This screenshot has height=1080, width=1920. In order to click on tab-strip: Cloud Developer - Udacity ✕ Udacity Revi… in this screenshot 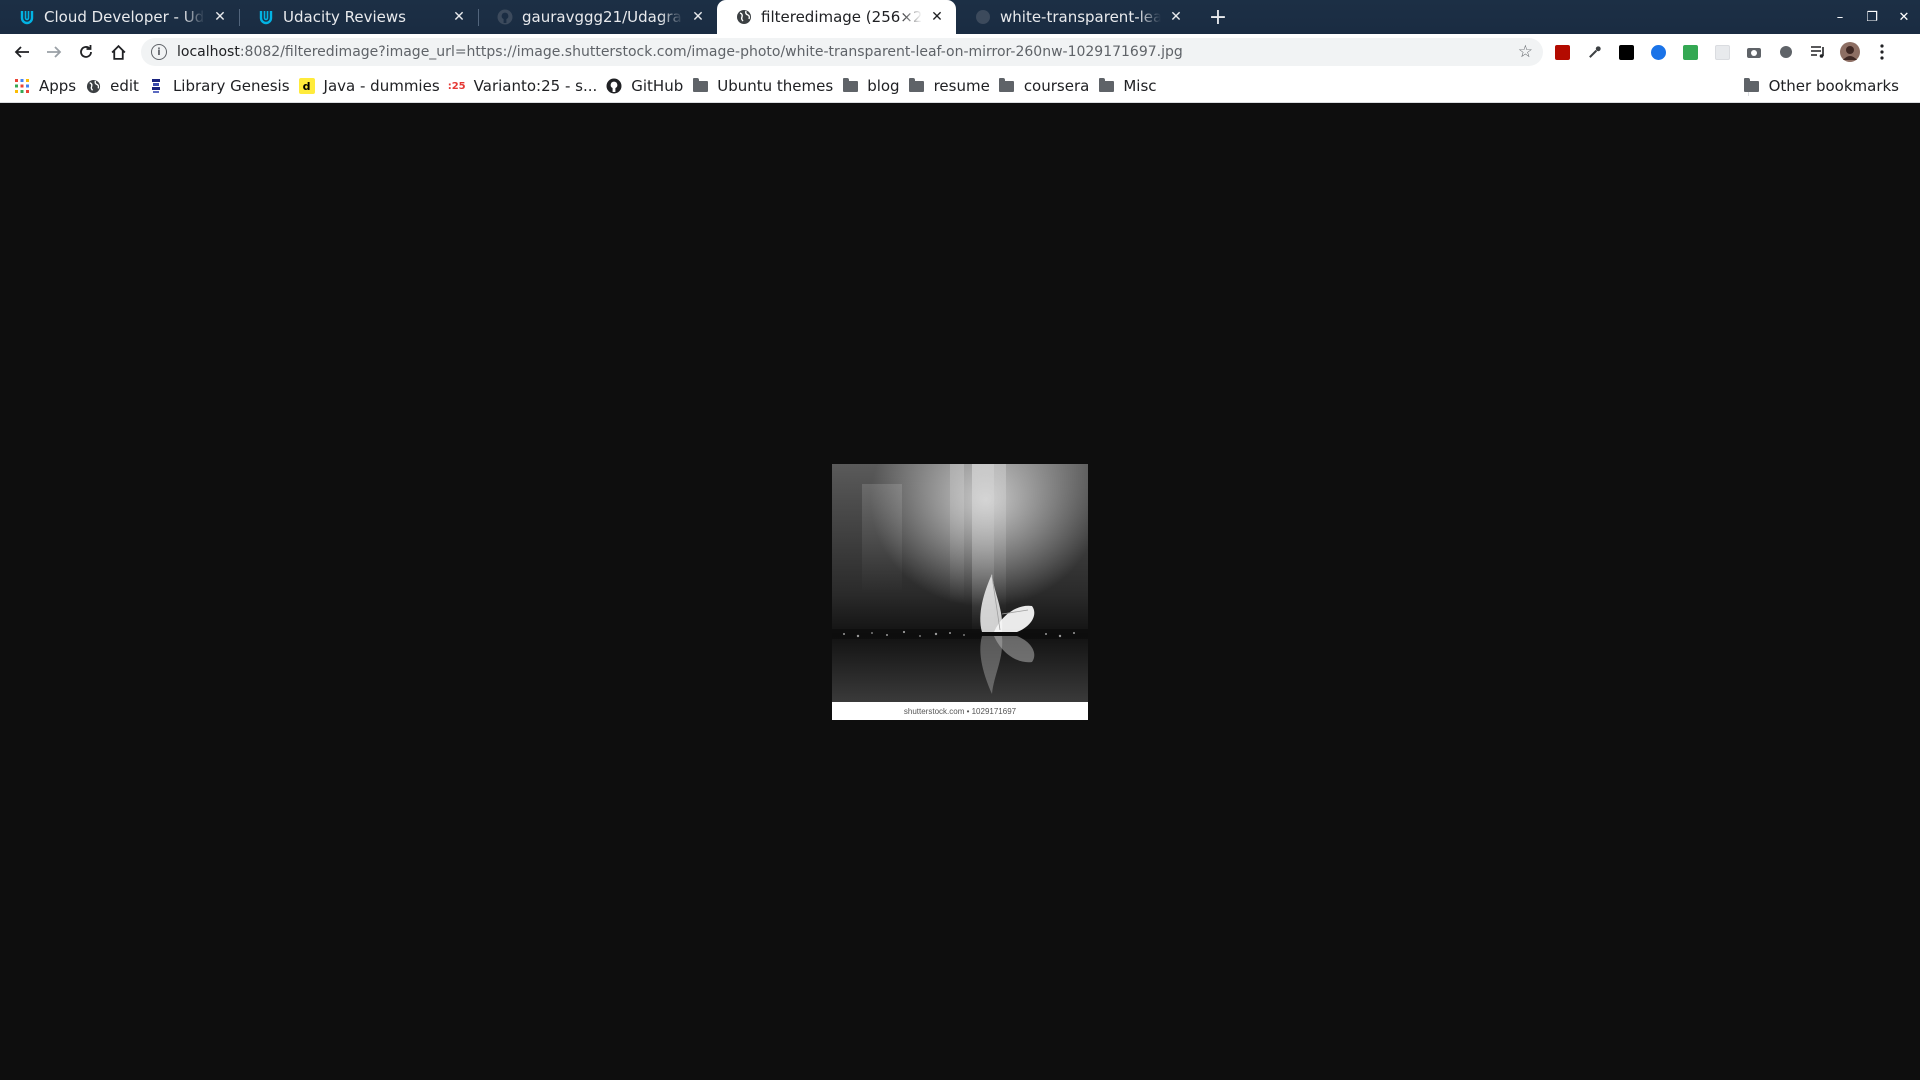, I will do `click(960, 17)`.